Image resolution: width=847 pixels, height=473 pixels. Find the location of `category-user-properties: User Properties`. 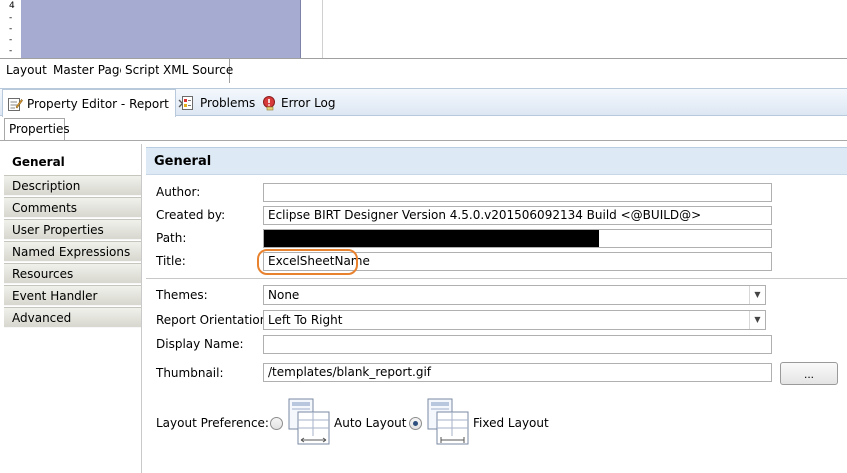

category-user-properties: User Properties is located at coordinates (72, 229).